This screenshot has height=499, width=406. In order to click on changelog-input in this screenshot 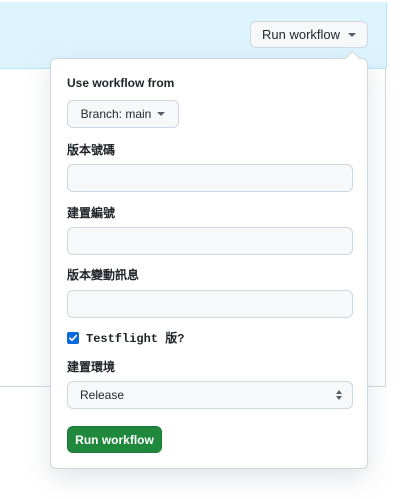, I will do `click(210, 304)`.